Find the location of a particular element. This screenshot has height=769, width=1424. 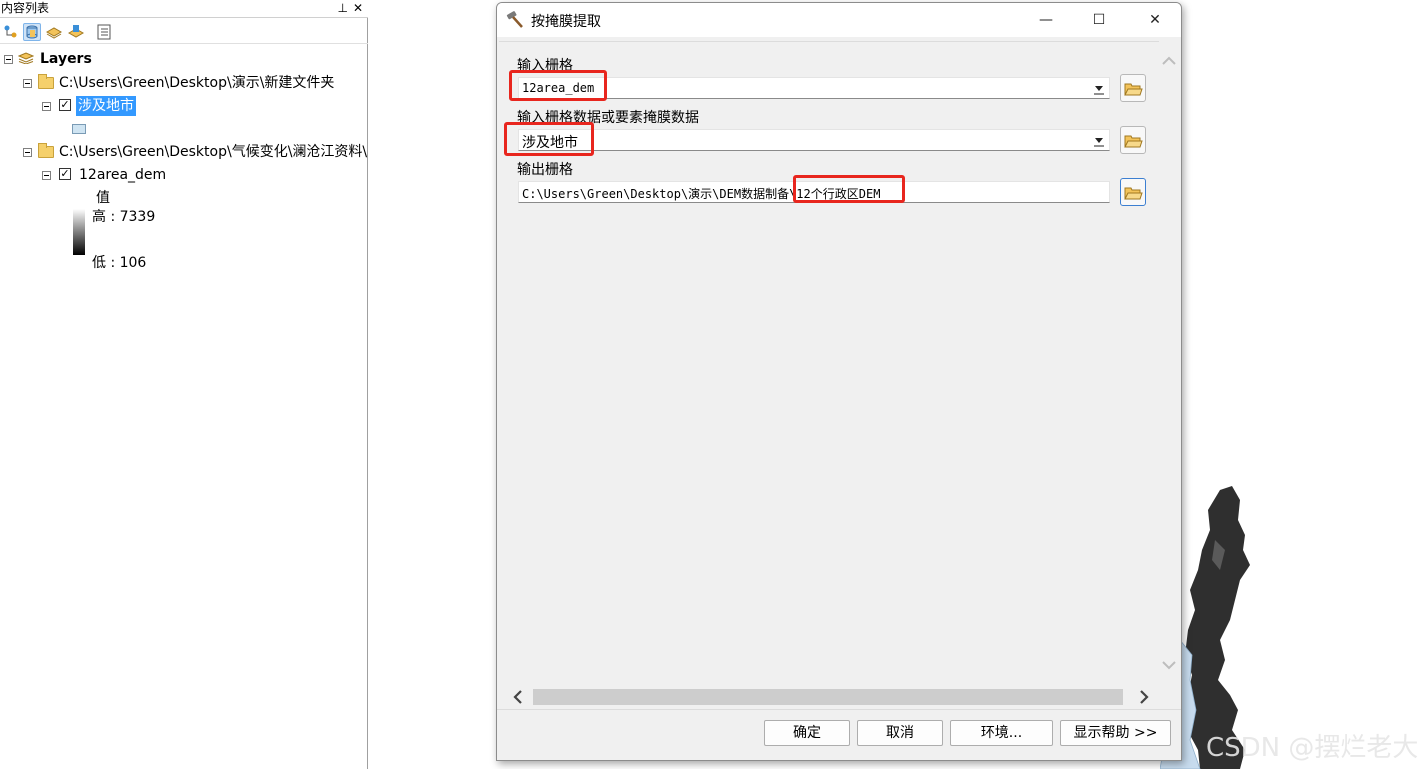

minimize-button: — is located at coordinates (1046, 20).